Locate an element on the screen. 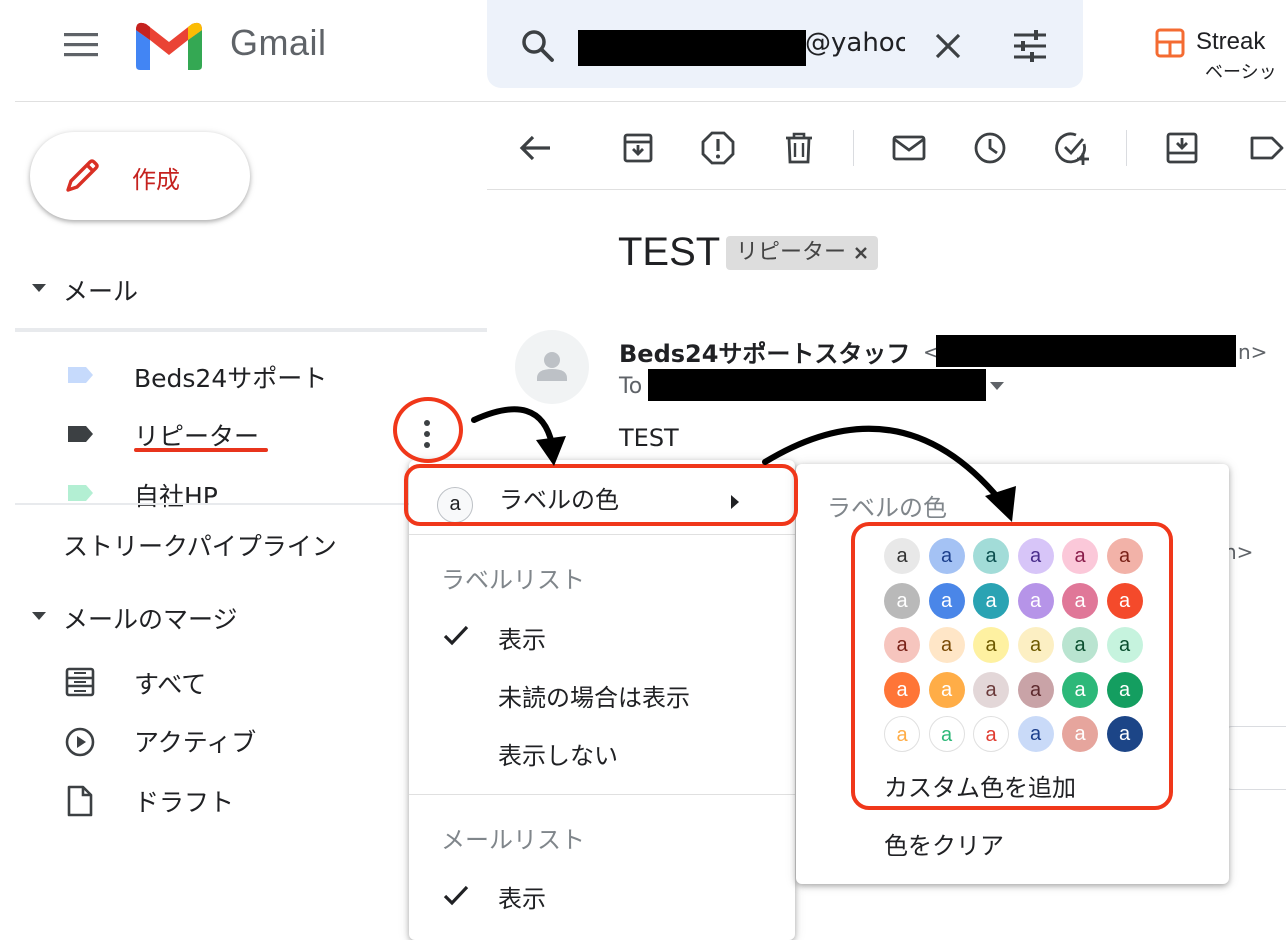 Image resolution: width=1286 pixels, height=940 pixels. pencil-icon is located at coordinates (82, 175).